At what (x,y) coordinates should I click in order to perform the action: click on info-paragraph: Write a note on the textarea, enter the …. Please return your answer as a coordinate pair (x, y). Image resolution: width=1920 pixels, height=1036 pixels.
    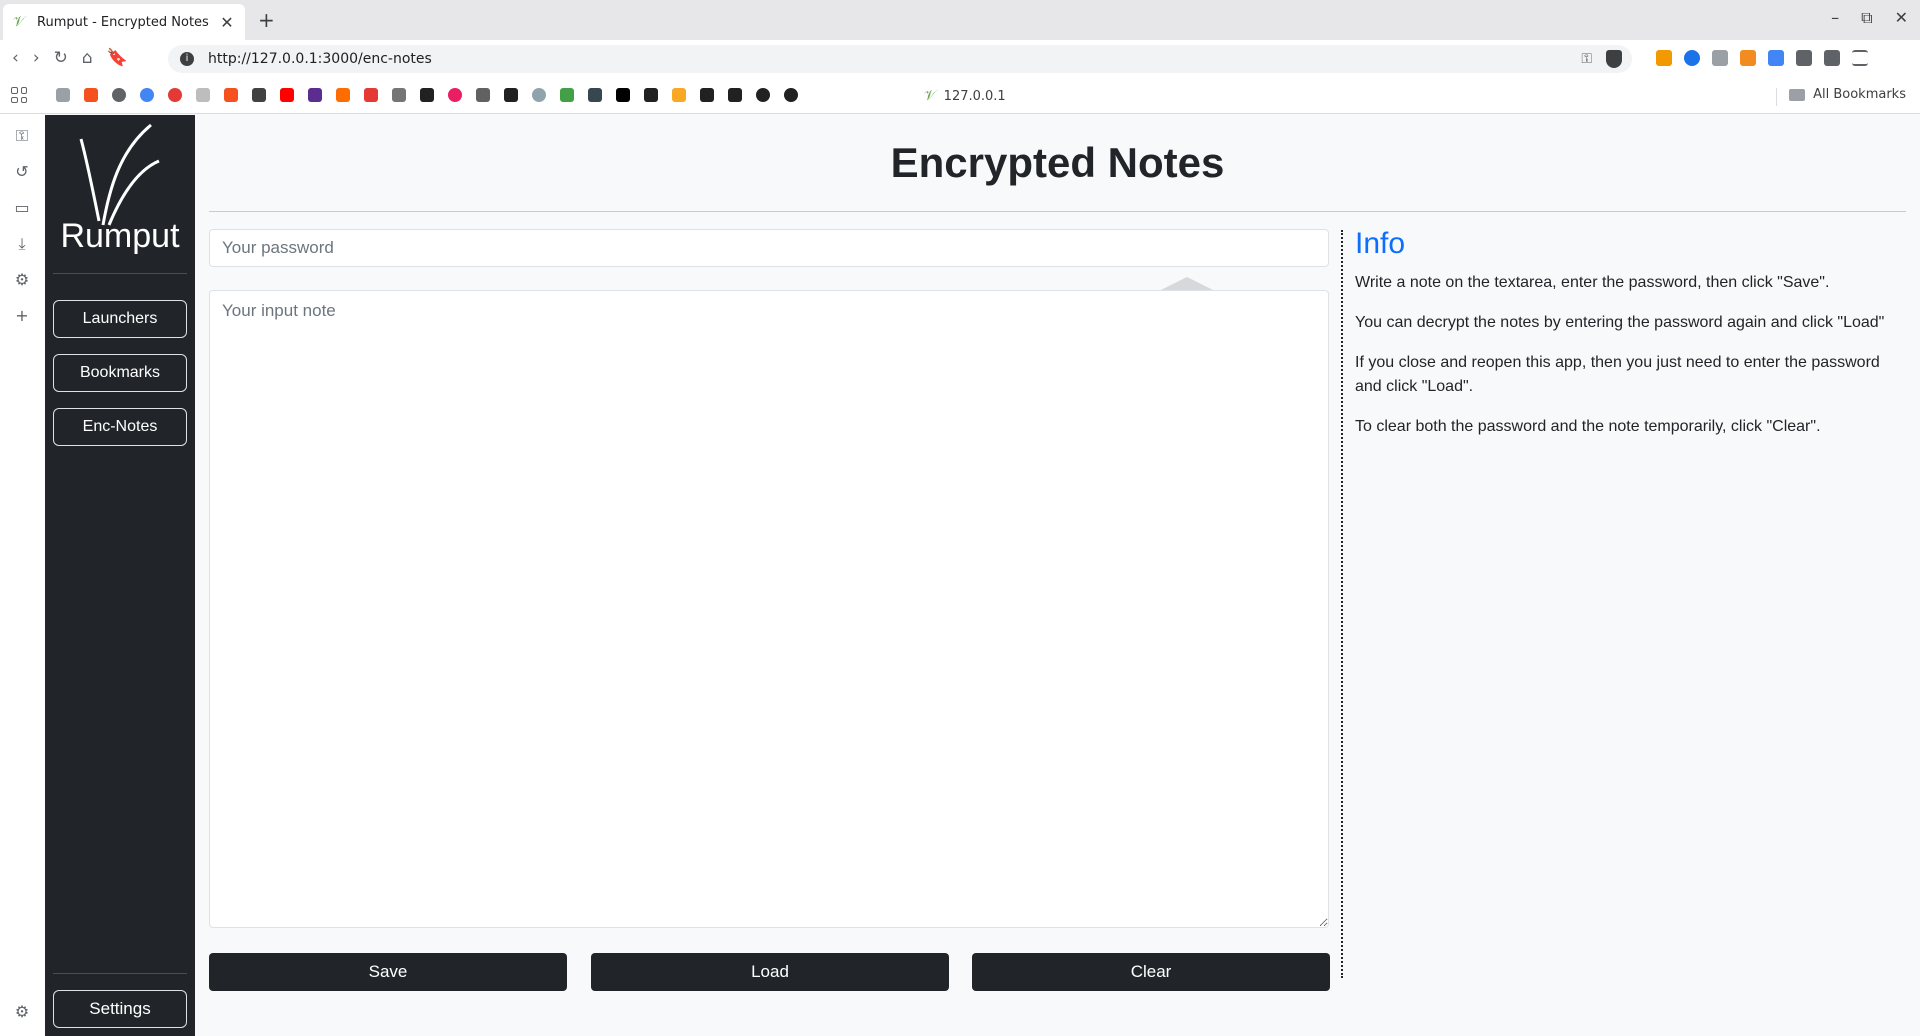
    Looking at the image, I should click on (1592, 282).